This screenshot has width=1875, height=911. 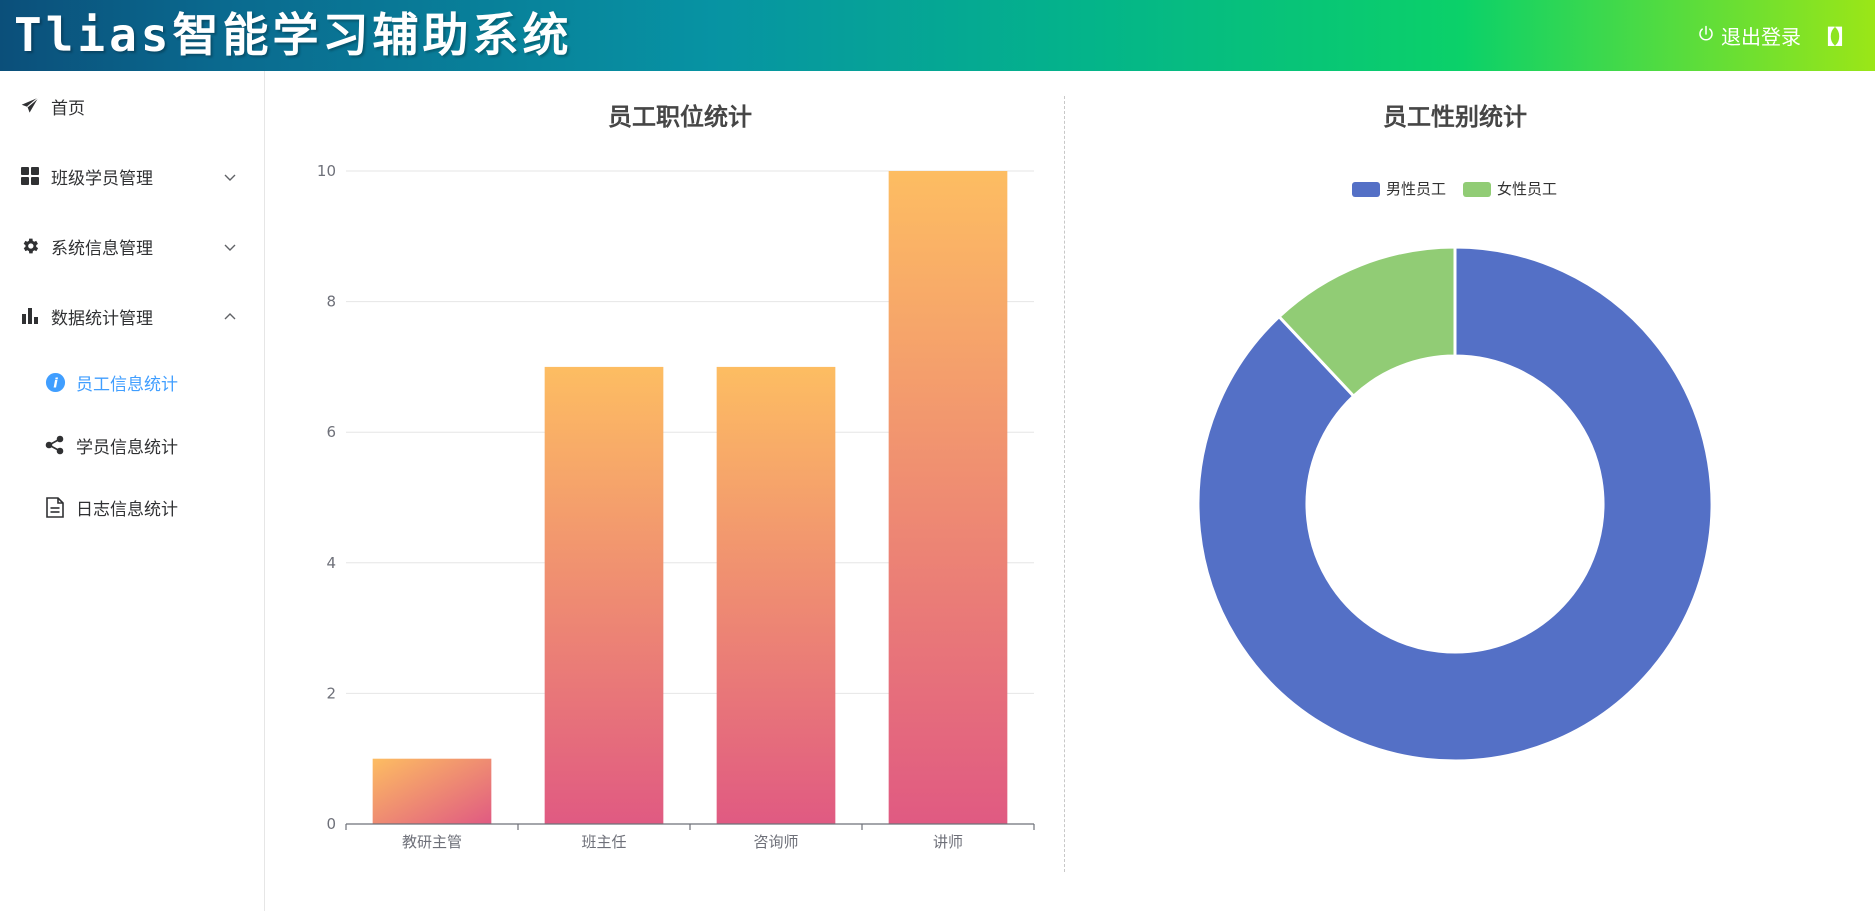 I want to click on sidebar-item-label: 班级学员管理, so click(x=102, y=178).